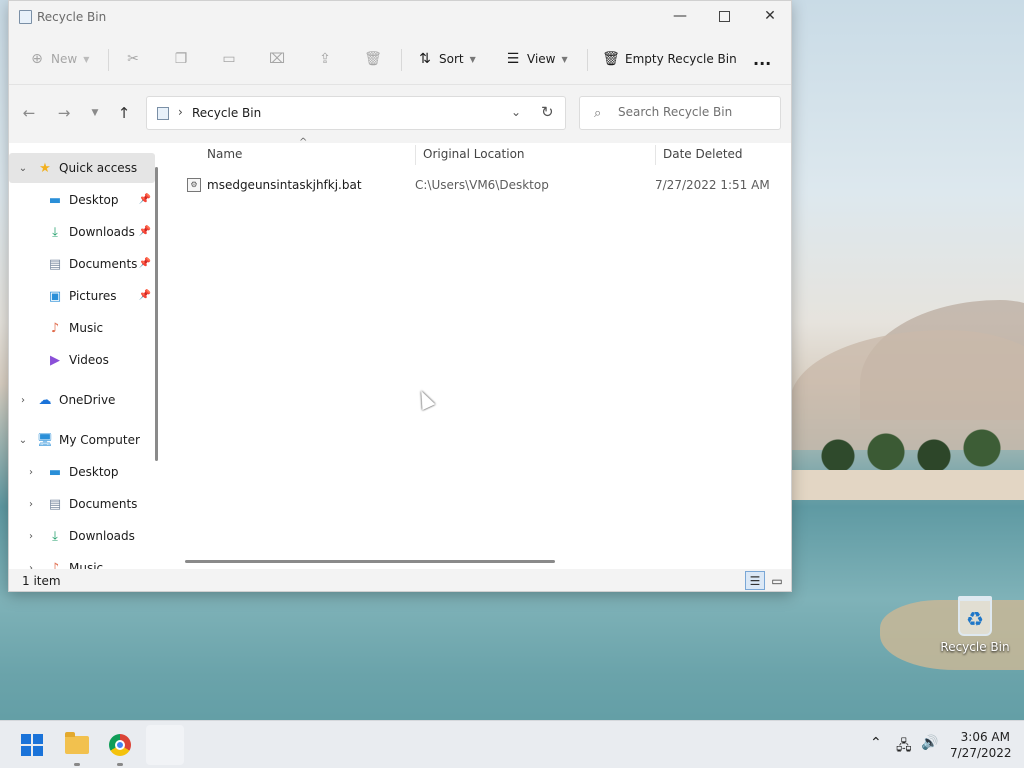 The image size is (1024, 768). Describe the element at coordinates (325, 59) in the screenshot. I see `share-button: ⇪` at that location.